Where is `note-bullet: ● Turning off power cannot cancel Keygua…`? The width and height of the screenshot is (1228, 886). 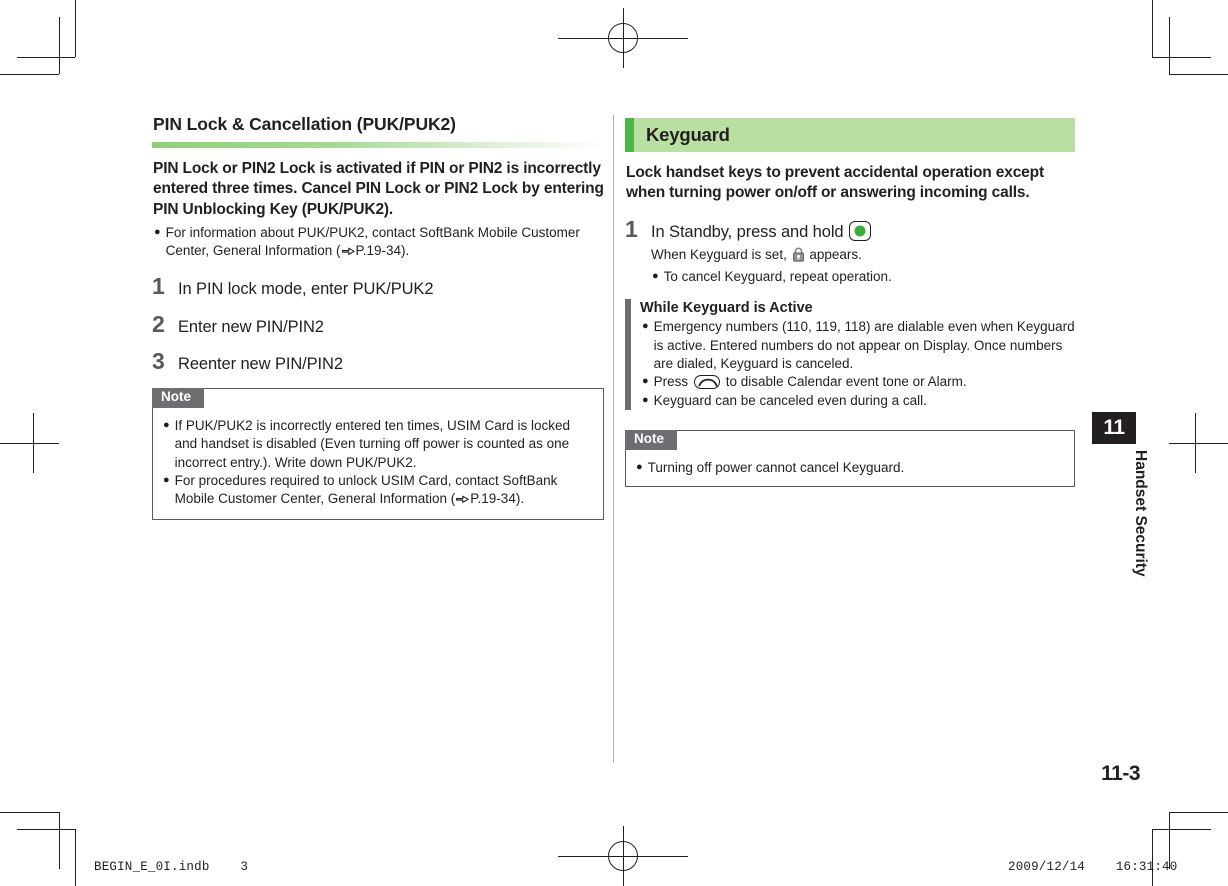 note-bullet: ● Turning off power cannot cancel Keygua… is located at coordinates (851, 468).